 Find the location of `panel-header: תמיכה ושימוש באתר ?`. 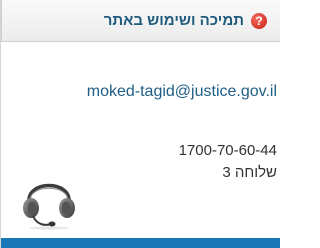

panel-header: תמיכה ושימוש באתר ? is located at coordinates (140, 21).